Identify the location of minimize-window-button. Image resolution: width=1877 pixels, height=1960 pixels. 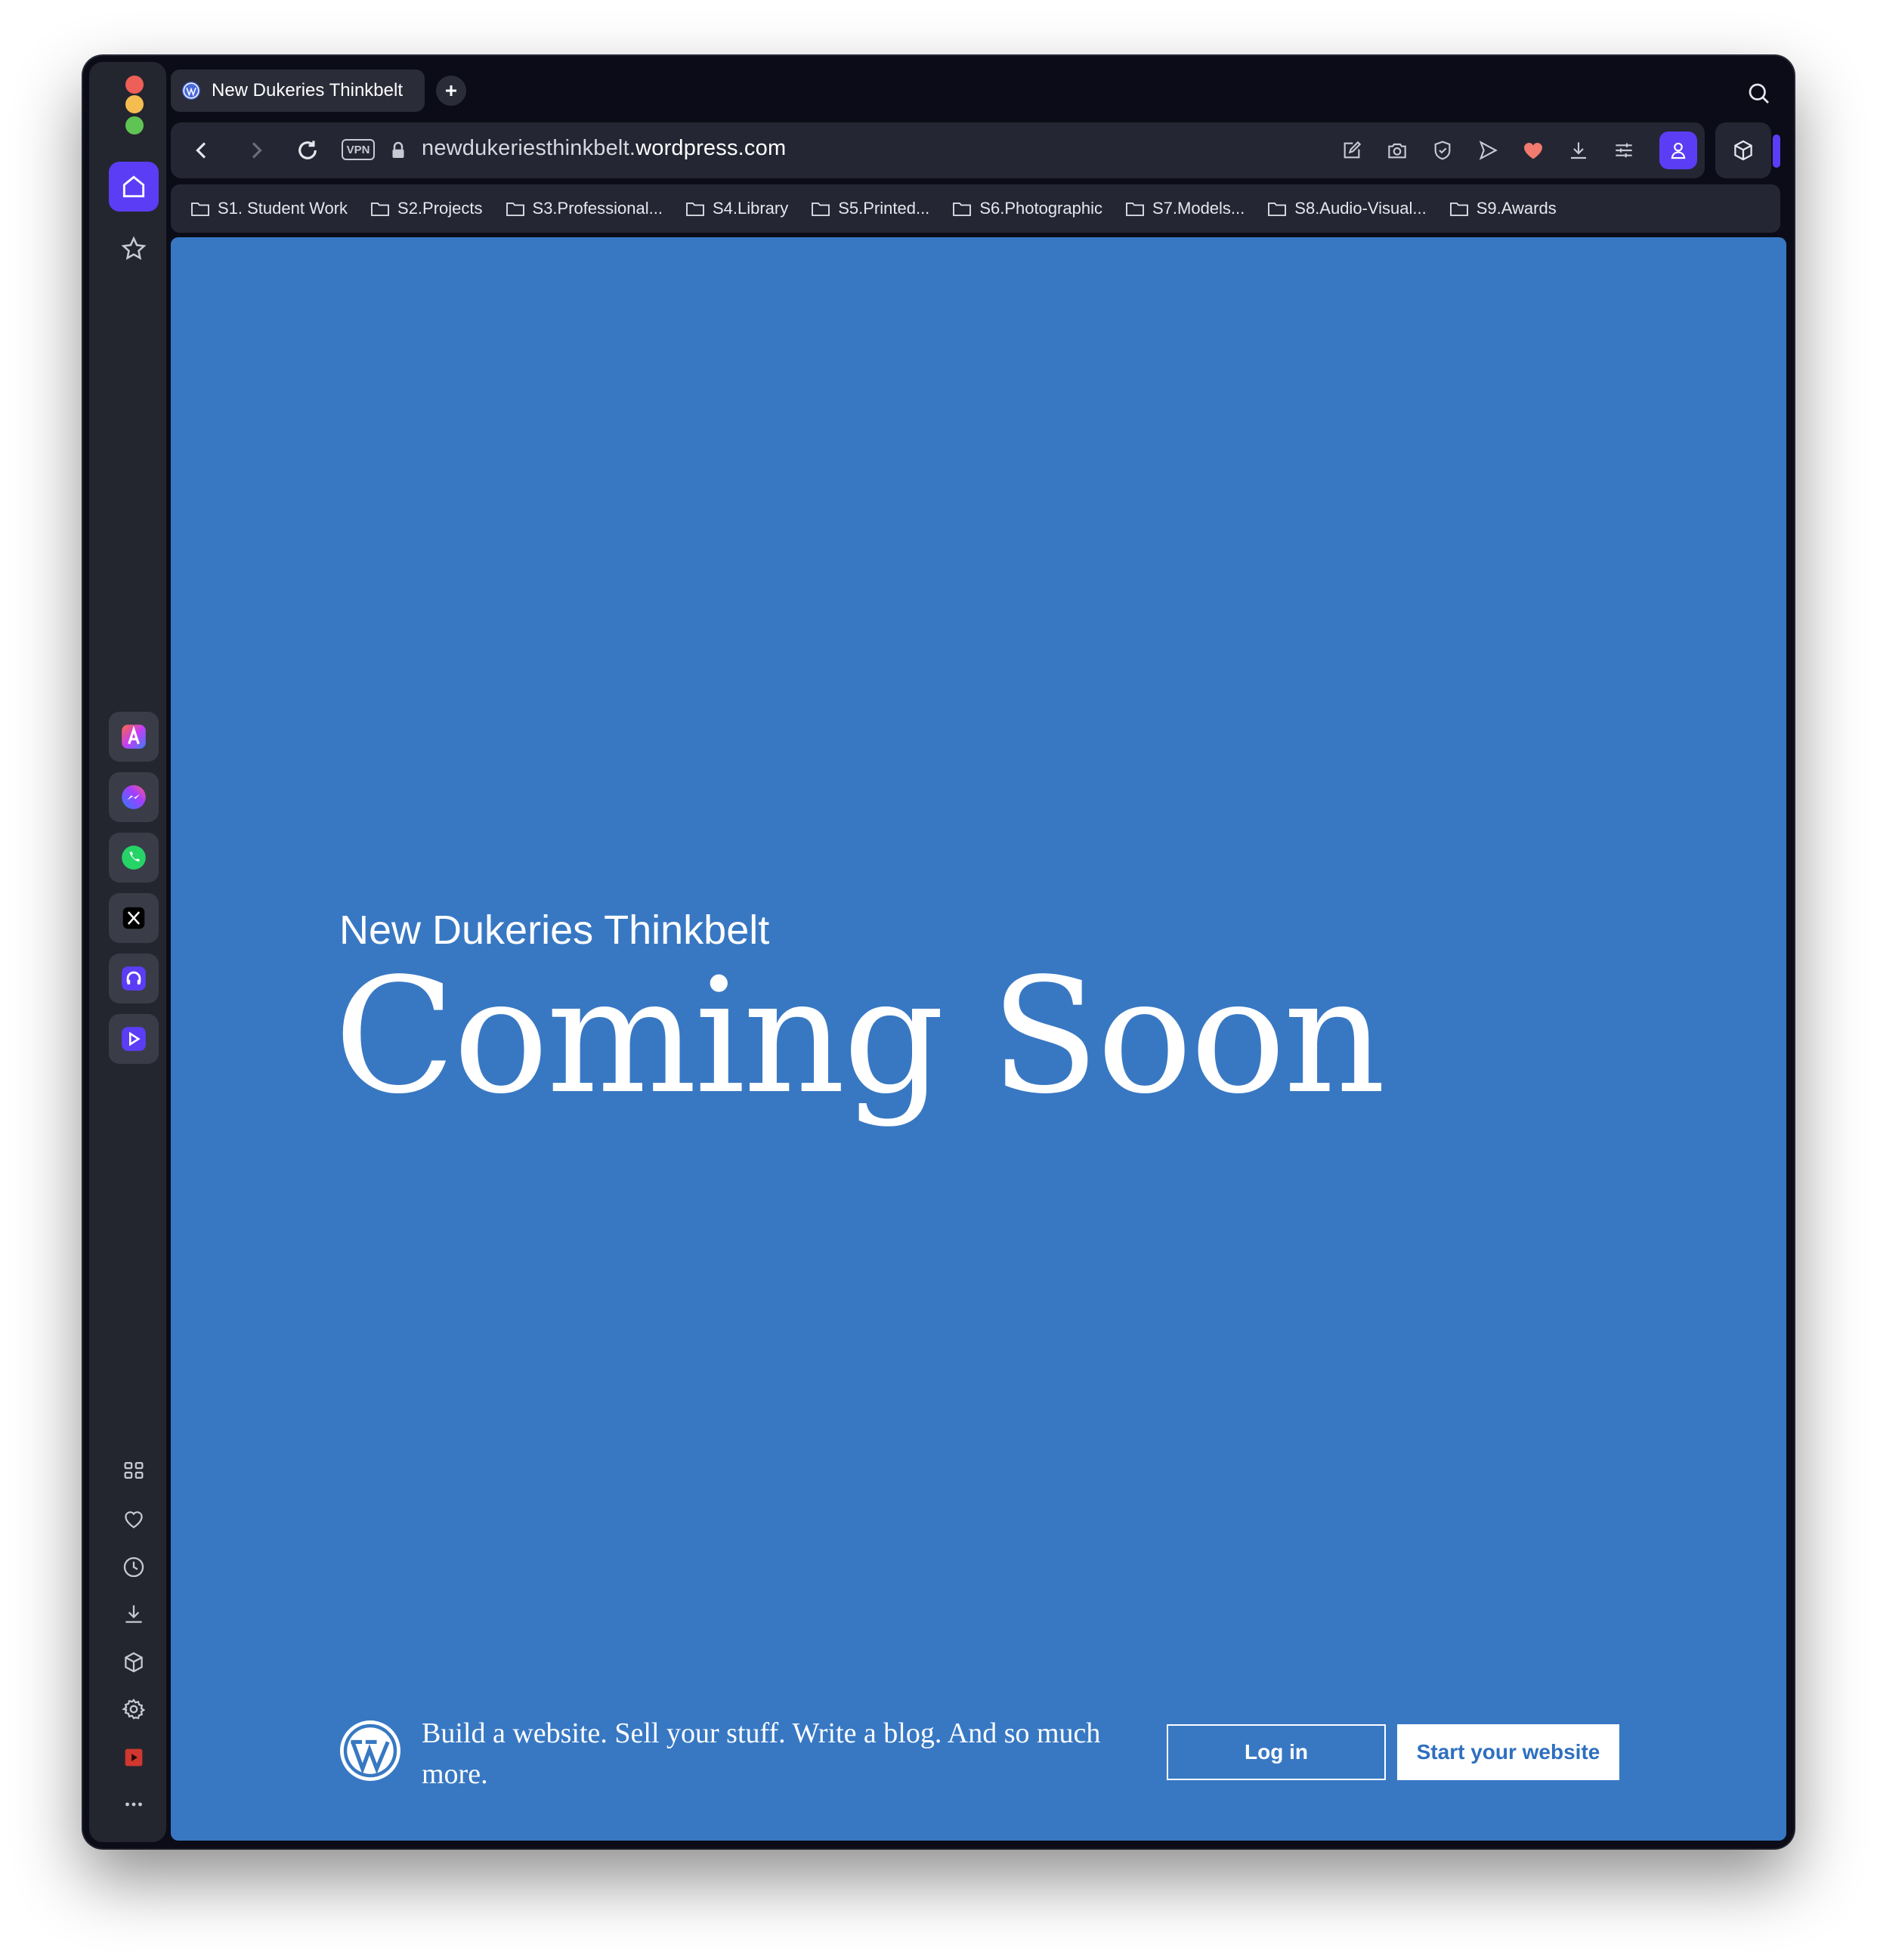
(135, 104).